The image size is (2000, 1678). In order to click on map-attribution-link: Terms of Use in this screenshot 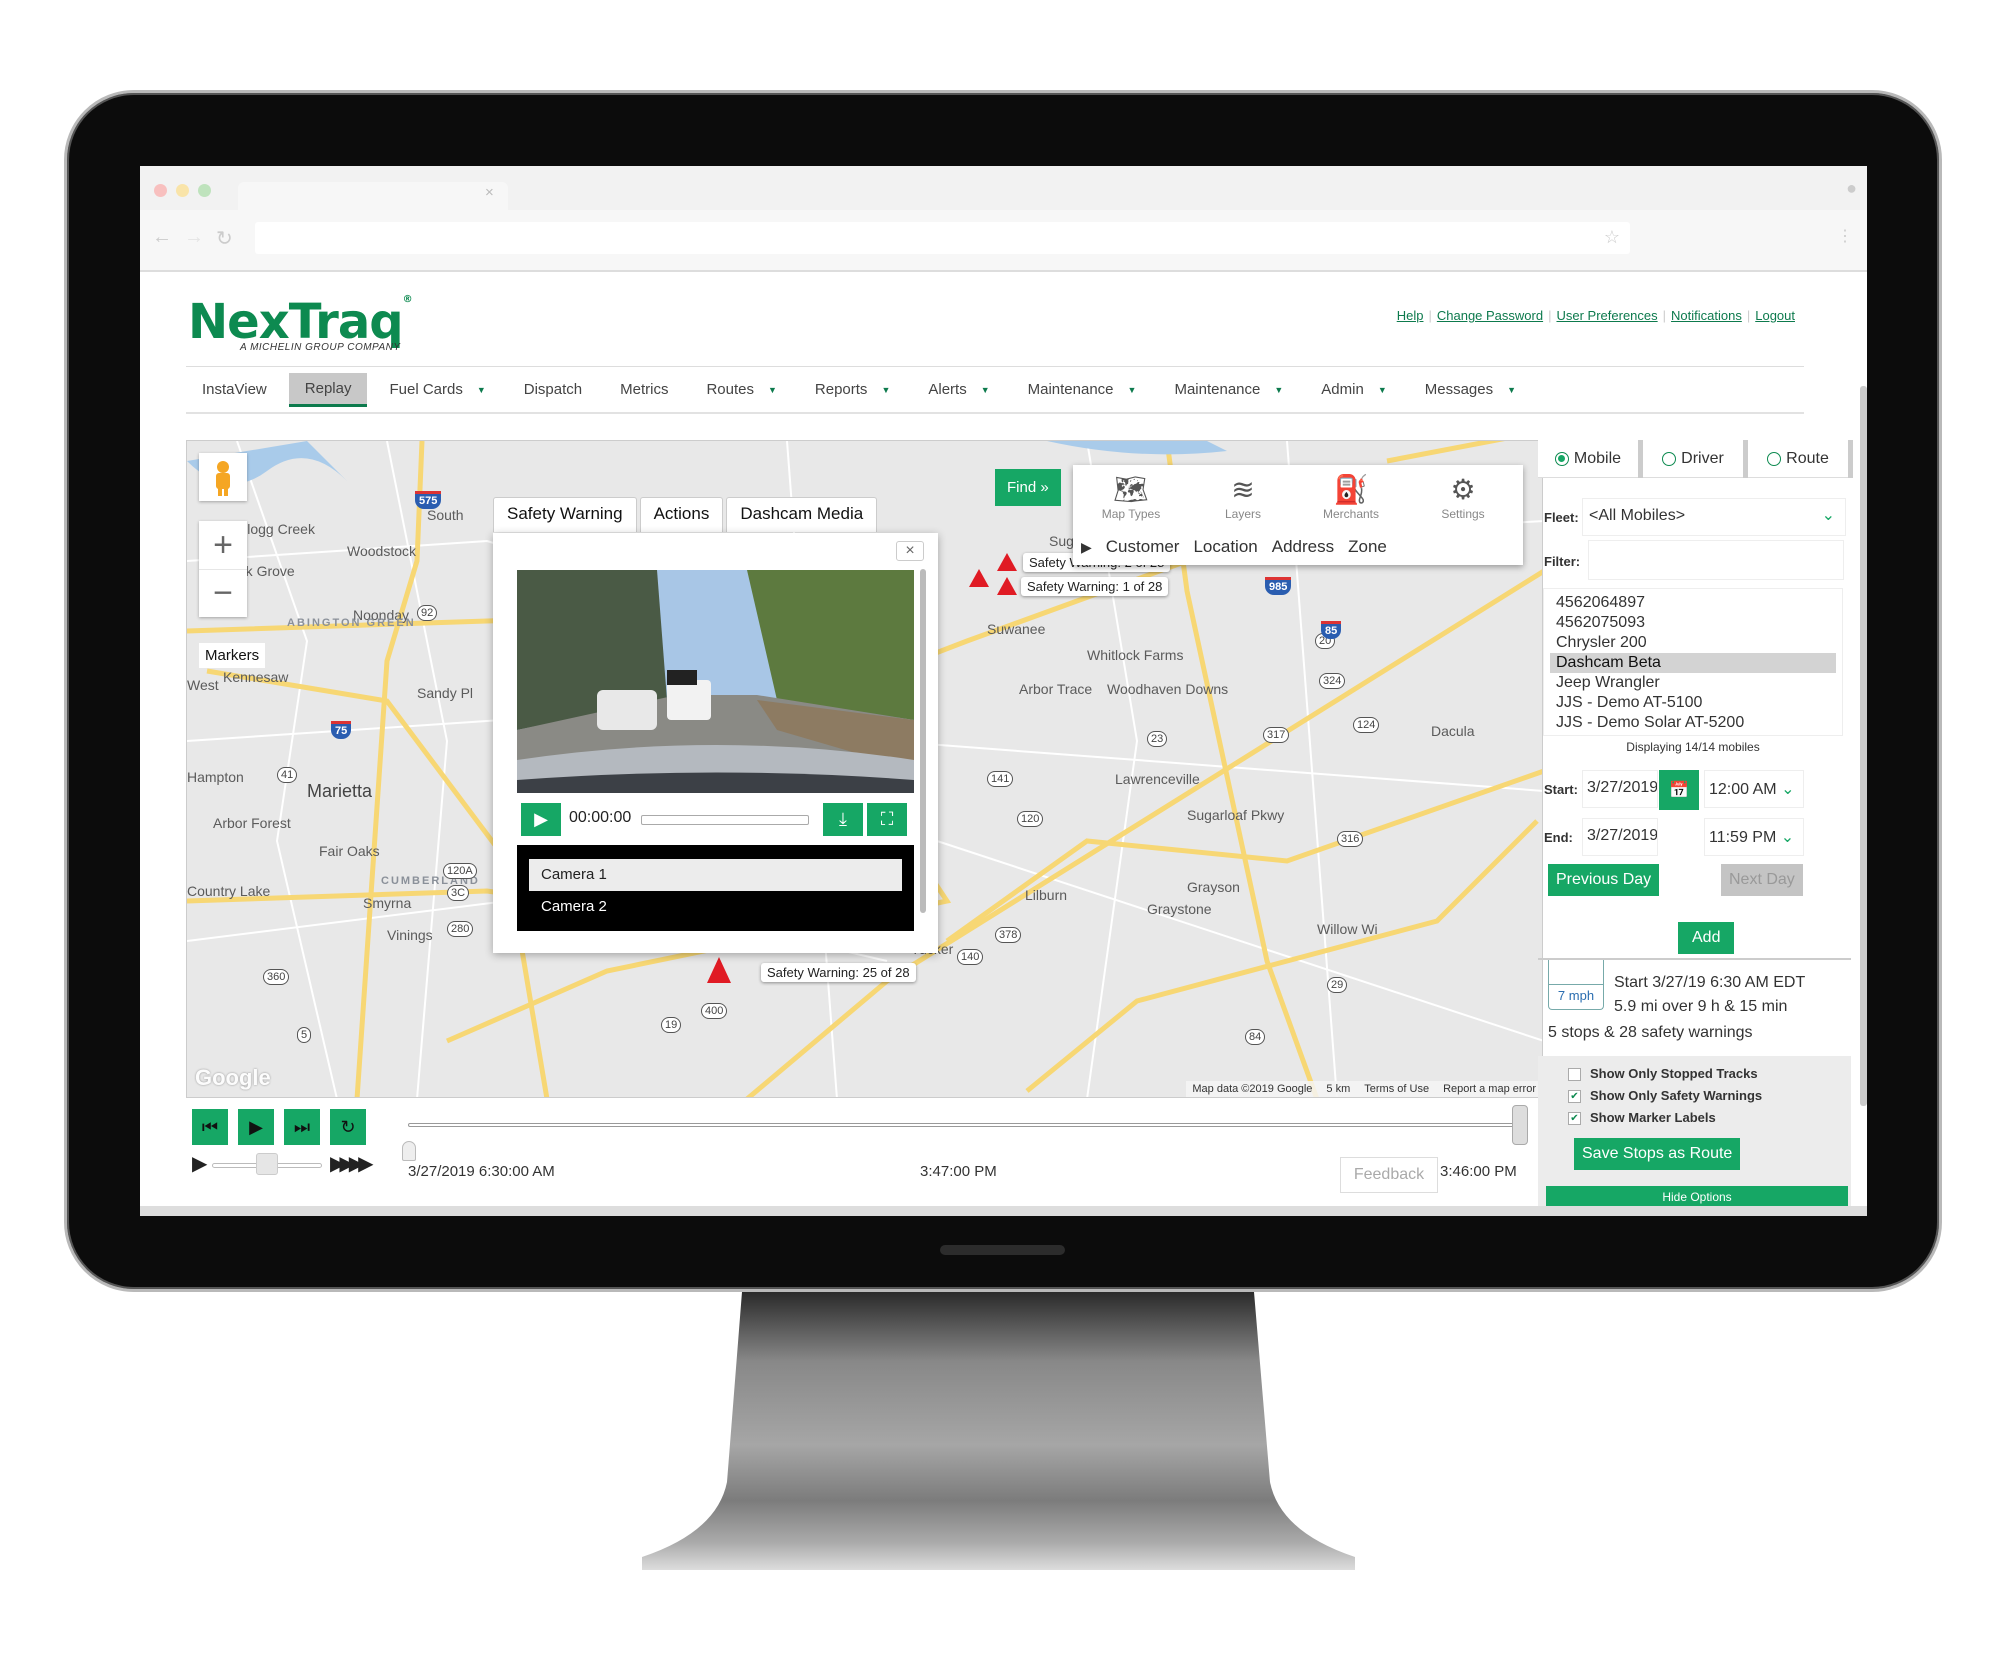, I will do `click(1396, 1089)`.